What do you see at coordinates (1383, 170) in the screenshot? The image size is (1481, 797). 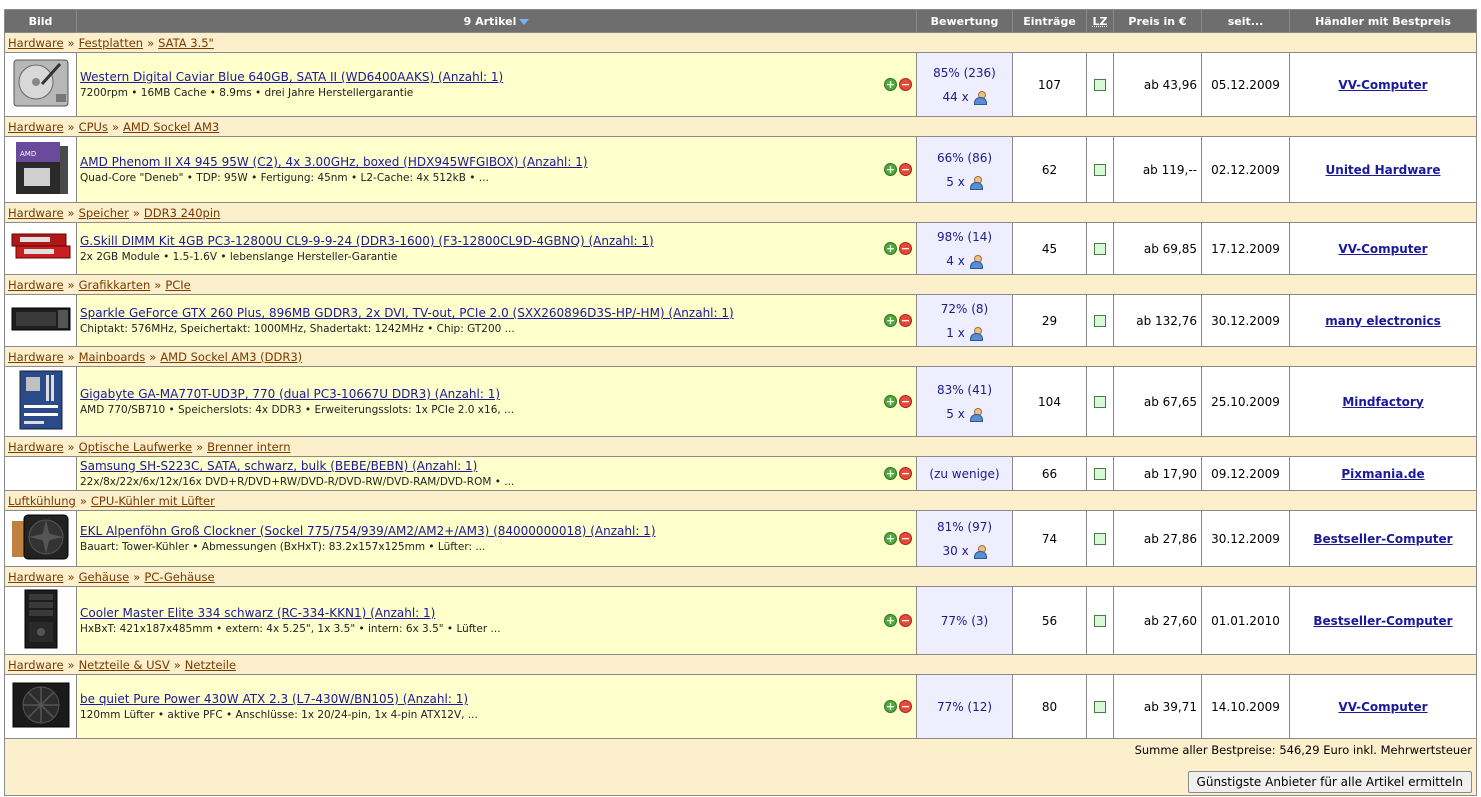 I see `dealer-link: United Hardware` at bounding box center [1383, 170].